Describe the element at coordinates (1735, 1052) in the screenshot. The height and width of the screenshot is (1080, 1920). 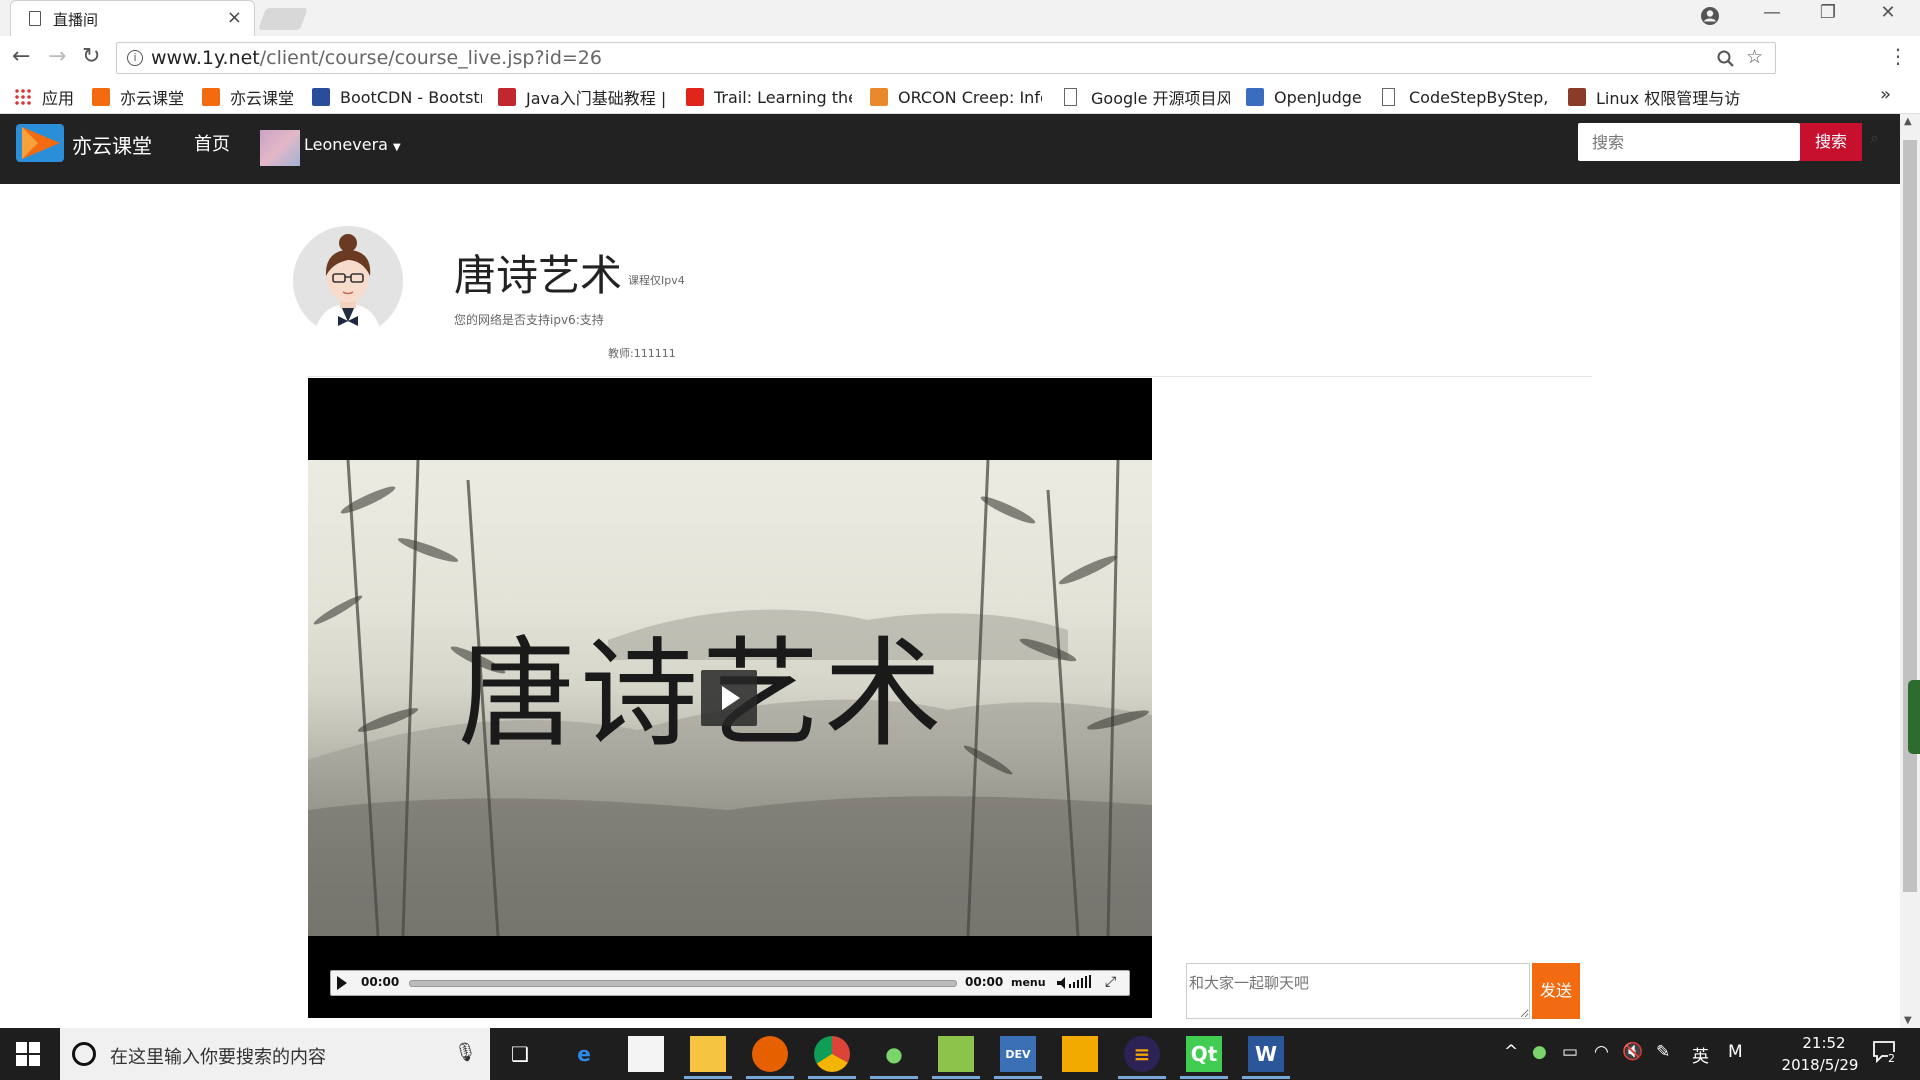
I see `ime-mode: M` at that location.